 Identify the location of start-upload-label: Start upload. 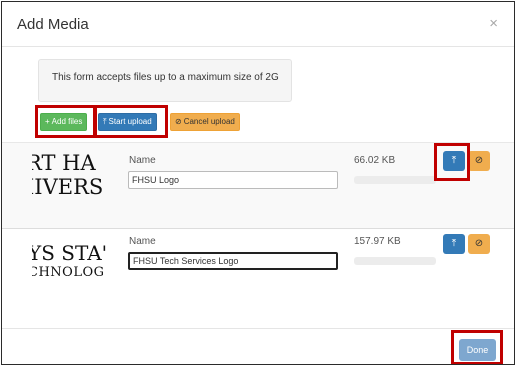
(130, 121).